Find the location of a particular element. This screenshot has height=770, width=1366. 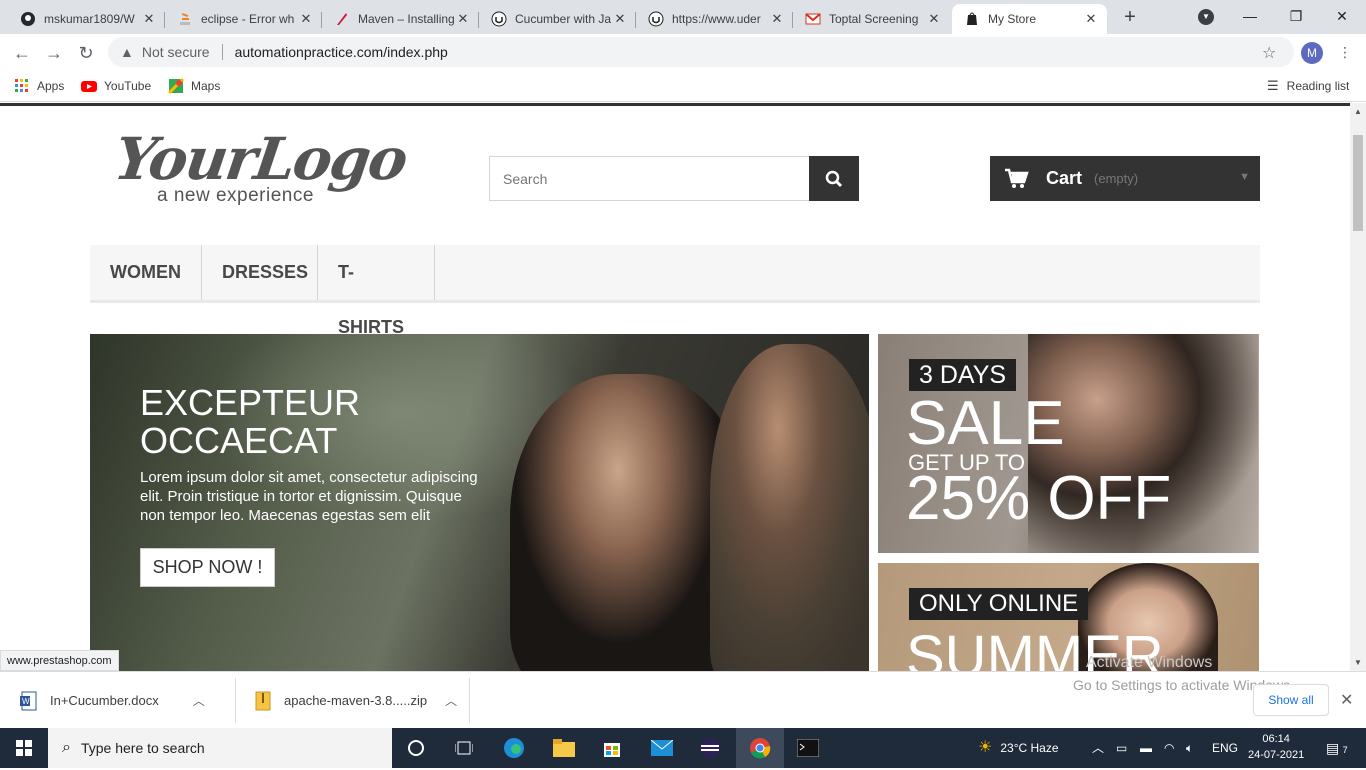

bookmark-youtube: YouTube is located at coordinates (116, 86).